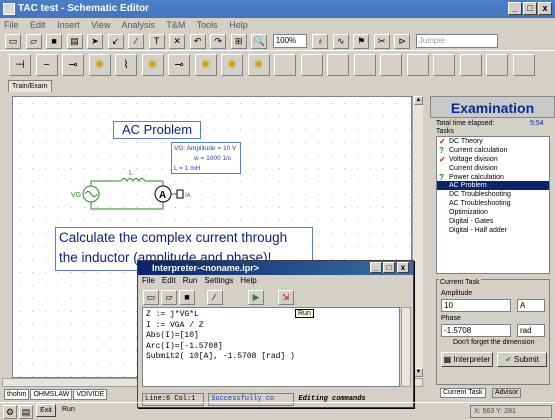 The image size is (555, 420). I want to click on inductor-icon: ⌇, so click(126, 65).